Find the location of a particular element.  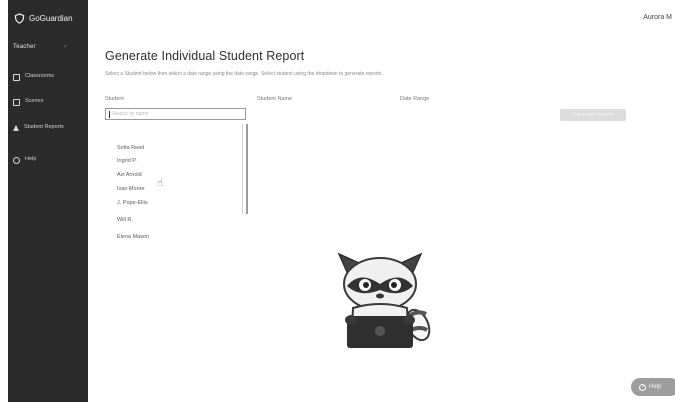

help-button-label: Help is located at coordinates (655, 387).